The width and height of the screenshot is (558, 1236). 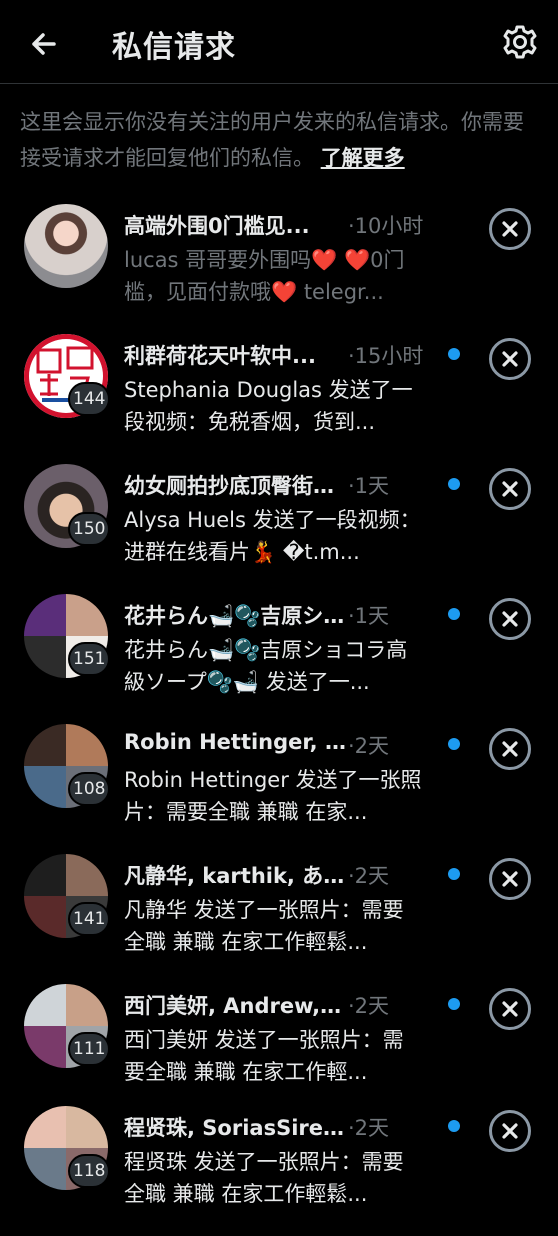 What do you see at coordinates (386, 356) in the screenshot?
I see `timestamp: ·15小时` at bounding box center [386, 356].